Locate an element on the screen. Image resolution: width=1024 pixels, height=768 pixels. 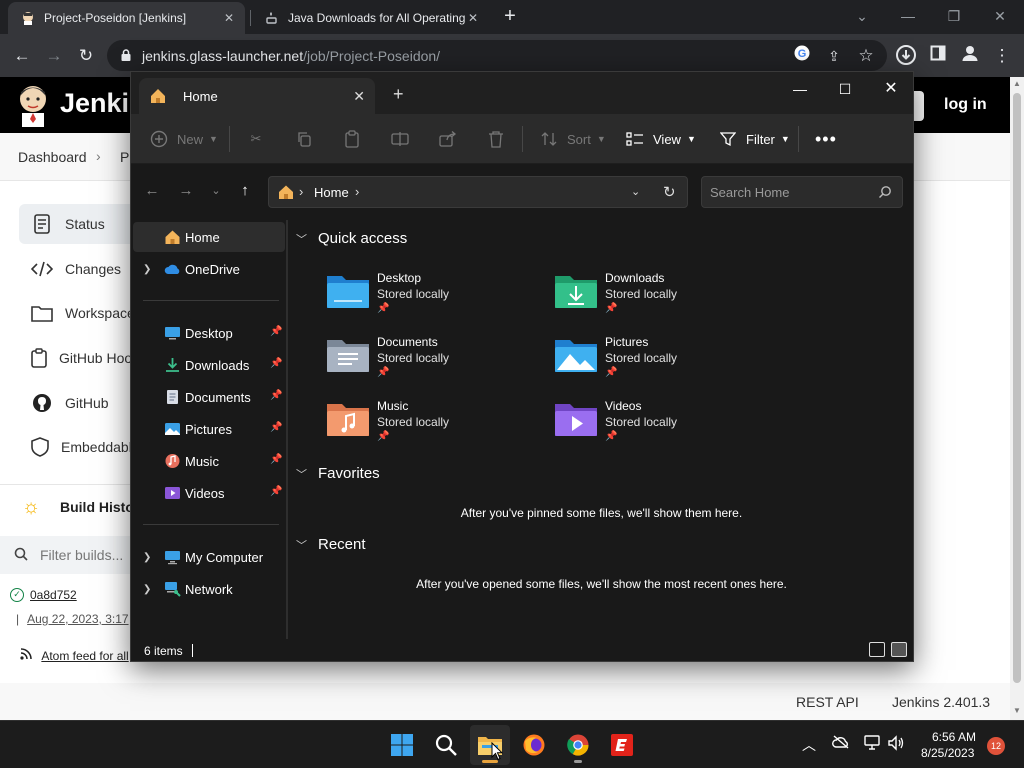
nav-item-my-computer: ❯ My Computer is located at coordinates (209, 557).